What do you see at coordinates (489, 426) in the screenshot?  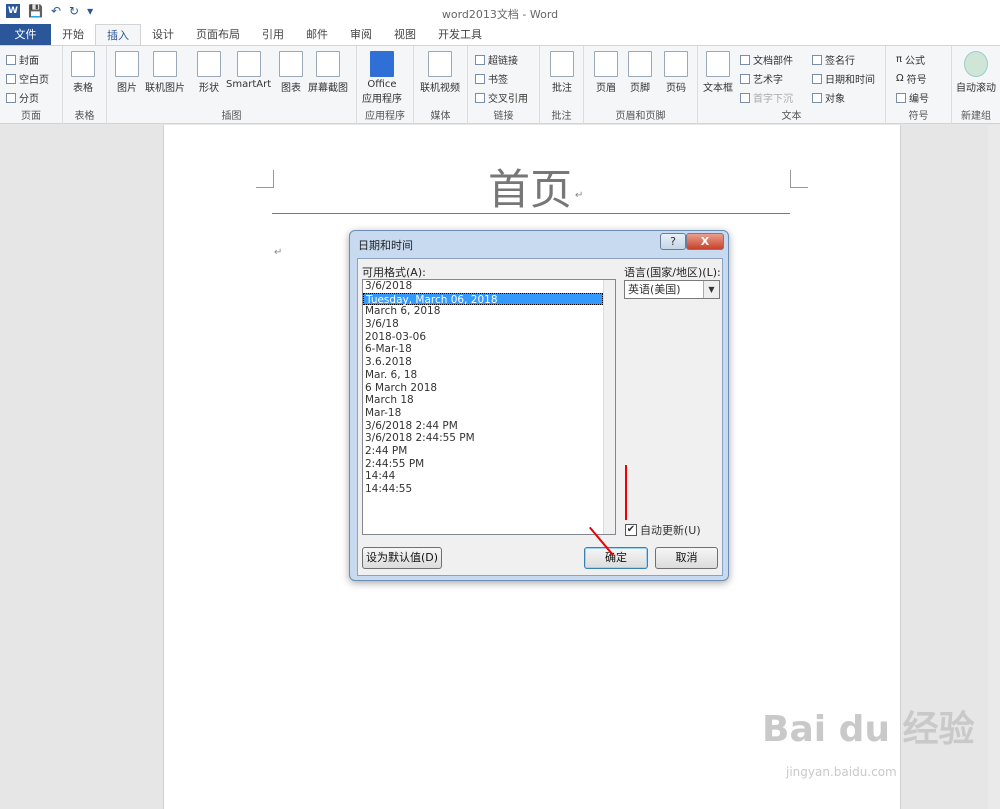 I see `list-item: 3/6/2018 2:44 PM` at bounding box center [489, 426].